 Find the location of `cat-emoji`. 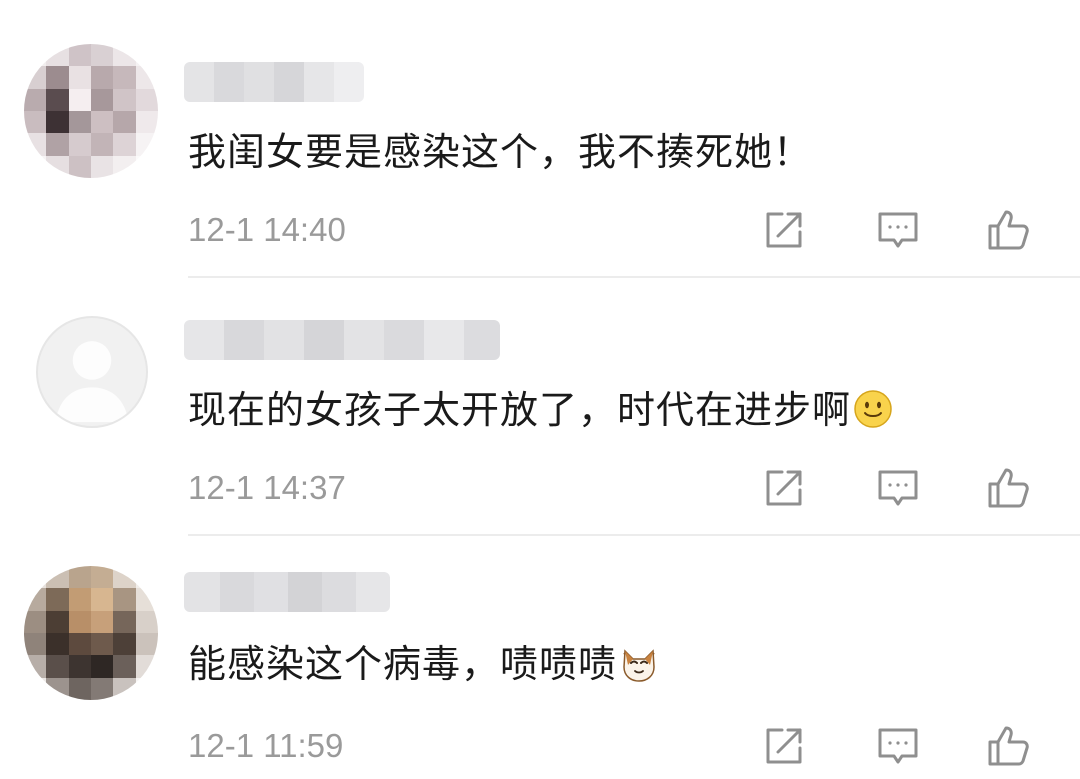

cat-emoji is located at coordinates (639, 662).